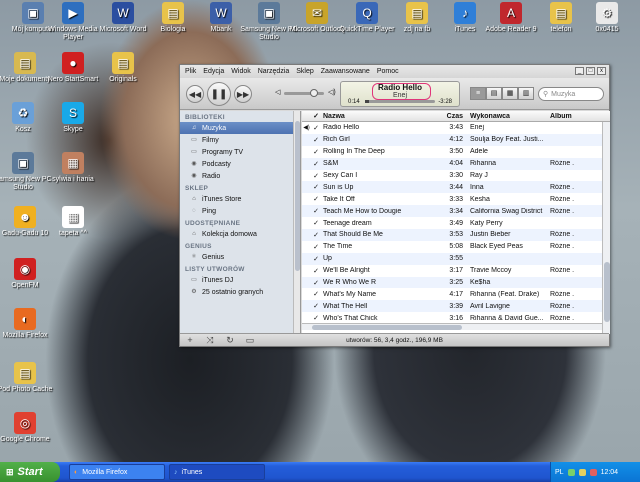 The height and width of the screenshot is (482, 640). I want to click on table-row: ✓ Take It Off 3:33 Kesha Różne ., so click(456, 199).